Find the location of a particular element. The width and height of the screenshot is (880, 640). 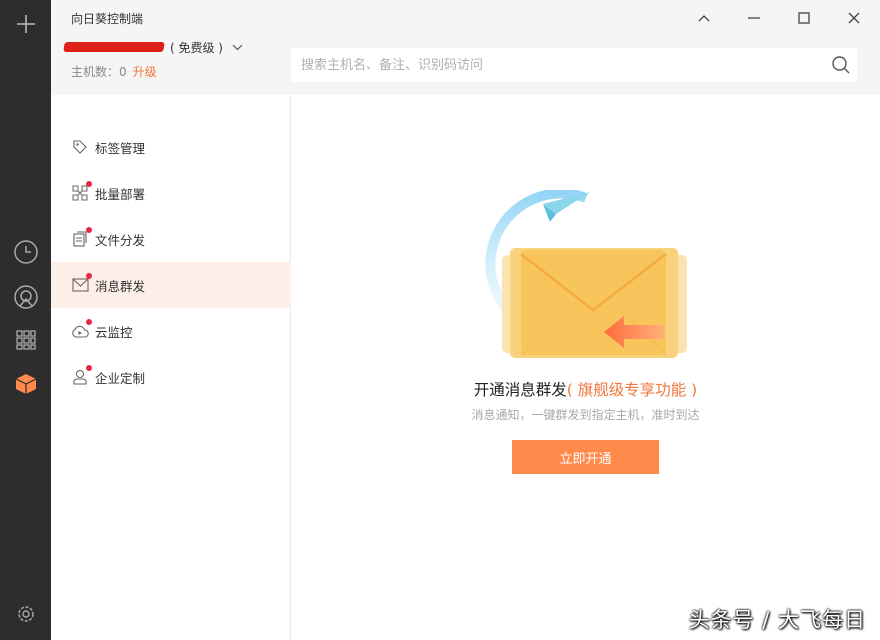

maximize-icon is located at coordinates (804, 18).